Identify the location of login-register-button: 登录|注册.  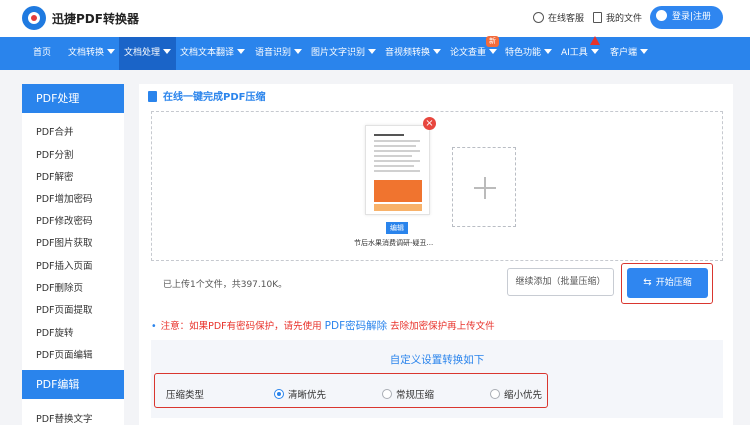
(686, 17).